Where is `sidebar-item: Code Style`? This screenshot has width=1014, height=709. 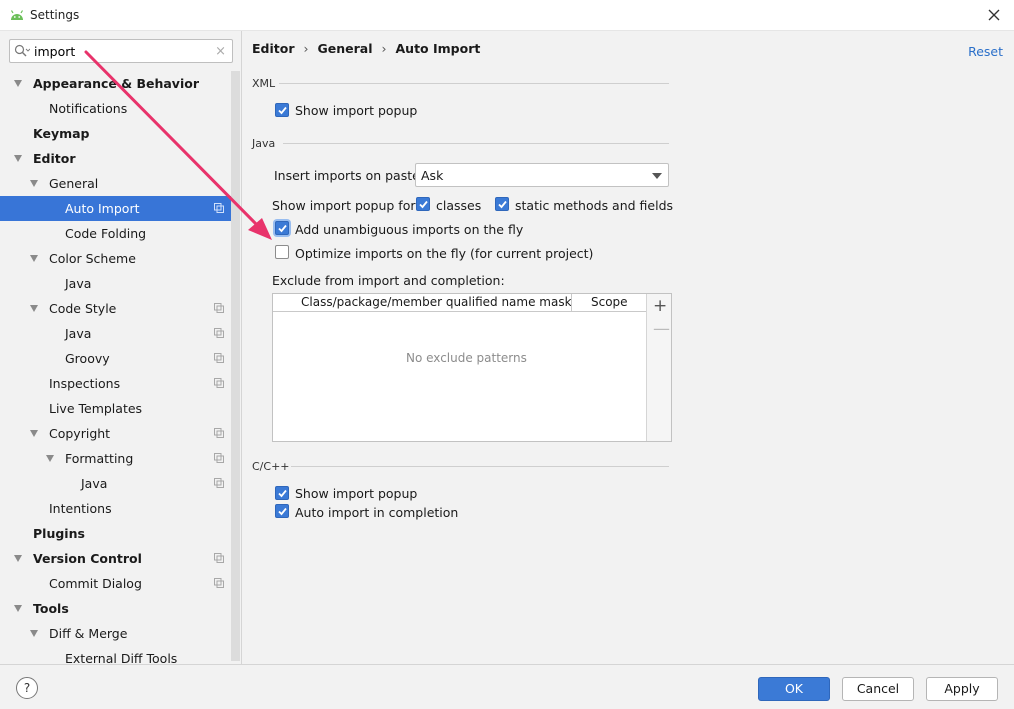
sidebar-item: Code Style is located at coordinates (116, 308).